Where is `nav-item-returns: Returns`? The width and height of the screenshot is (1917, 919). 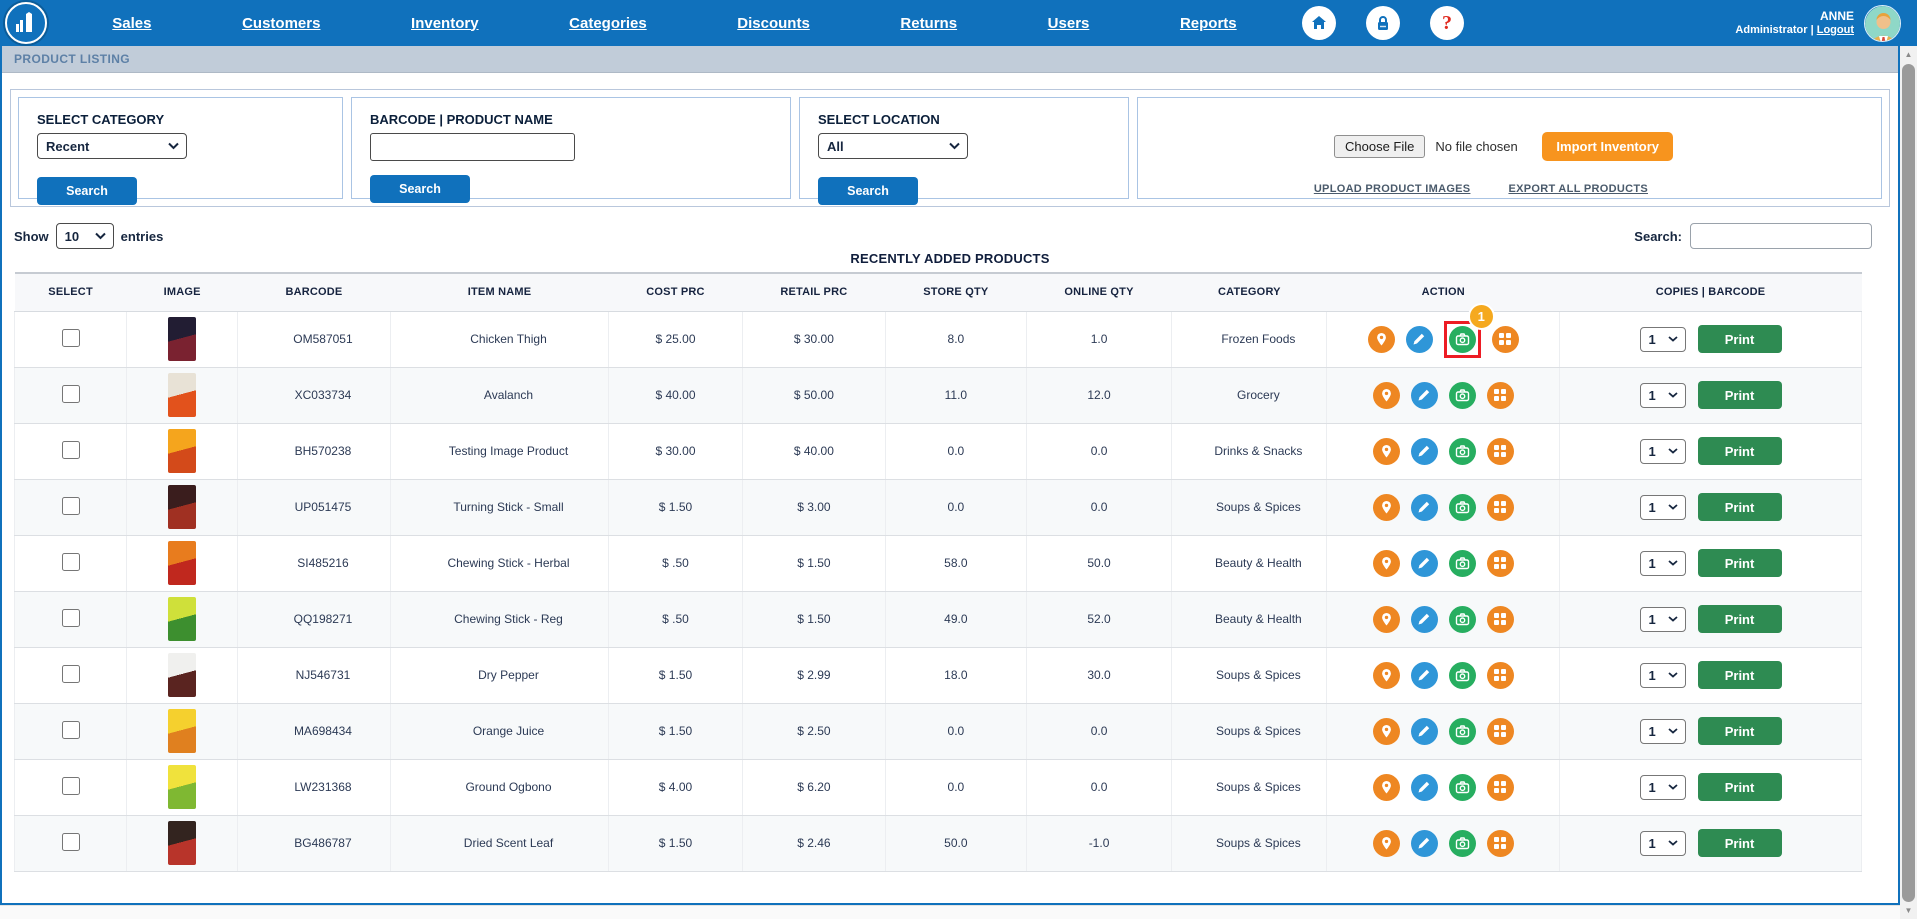
nav-item-returns: Returns is located at coordinates (928, 23).